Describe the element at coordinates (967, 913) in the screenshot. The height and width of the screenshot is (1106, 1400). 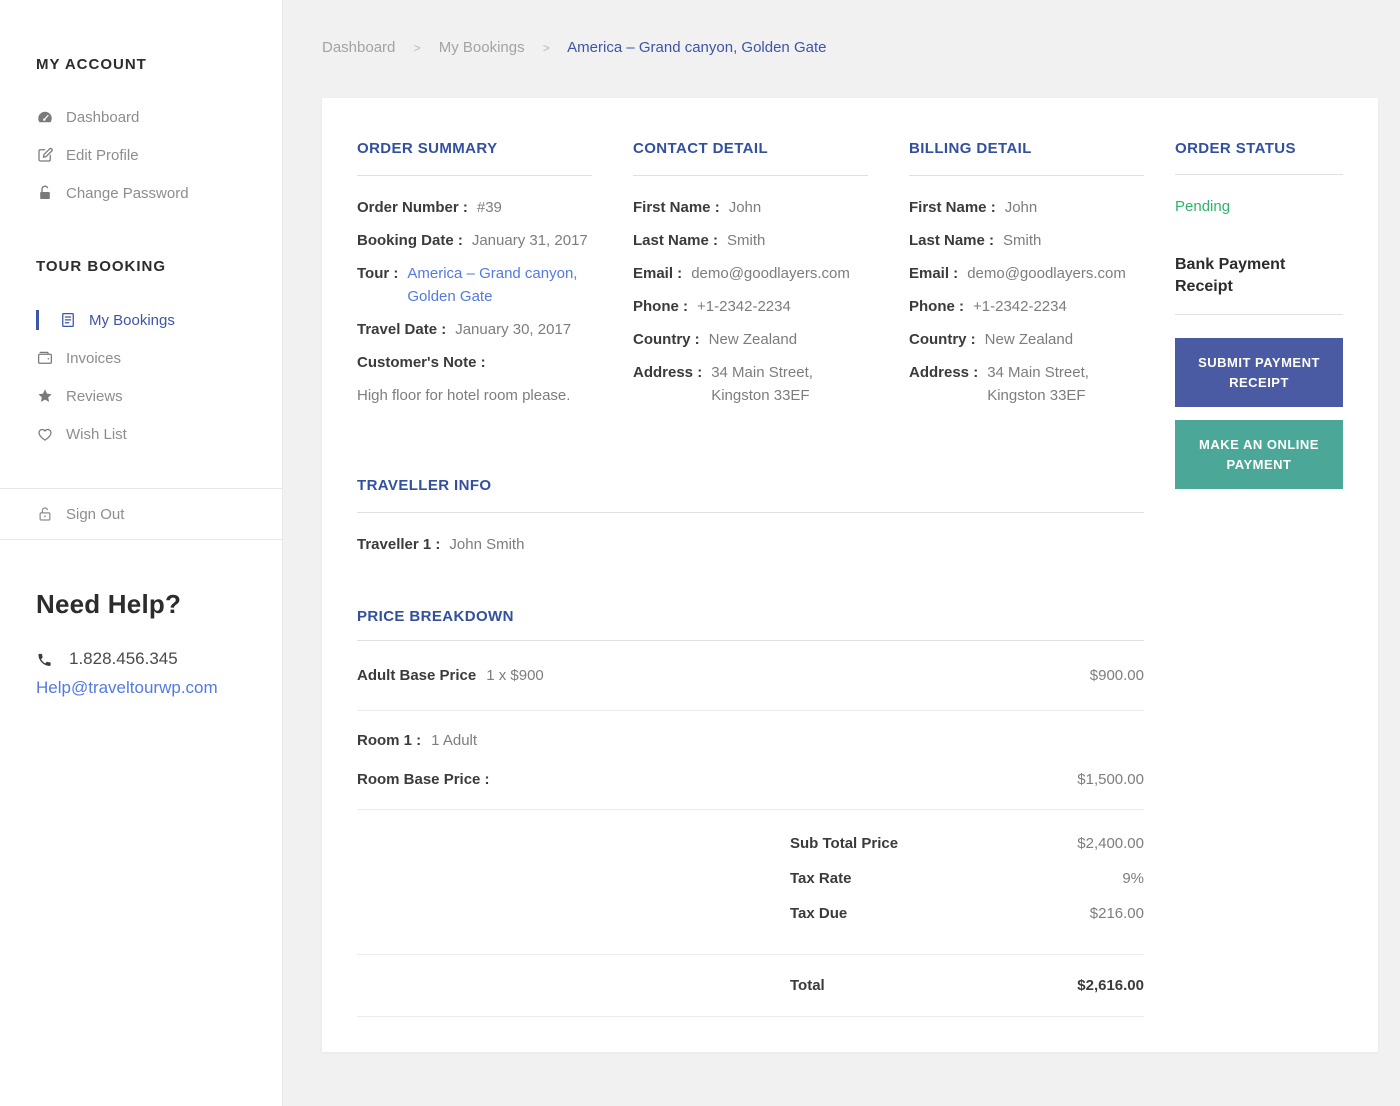
I see `tax-due-row: Tax Due $216.00` at that location.